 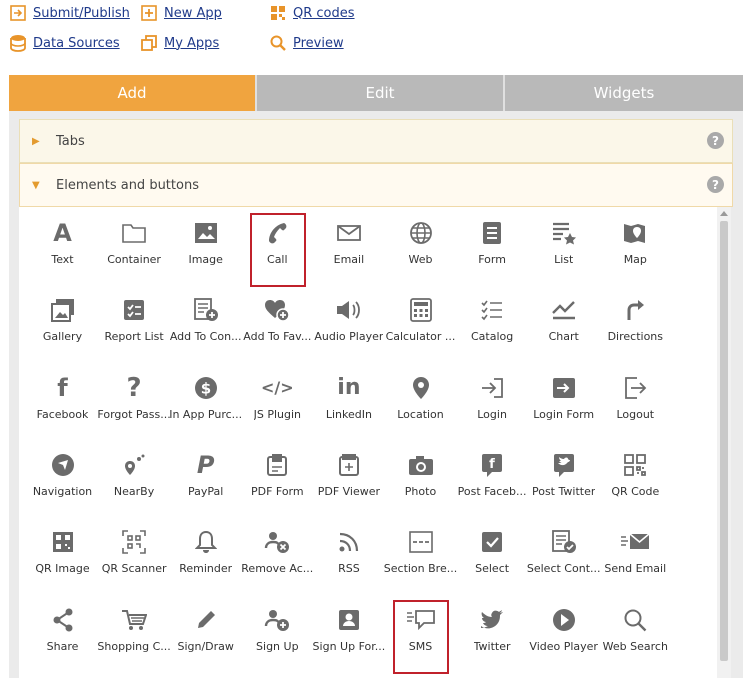 What do you see at coordinates (277, 406) in the screenshot?
I see `element-js-plugin: </> JS Plugin` at bounding box center [277, 406].